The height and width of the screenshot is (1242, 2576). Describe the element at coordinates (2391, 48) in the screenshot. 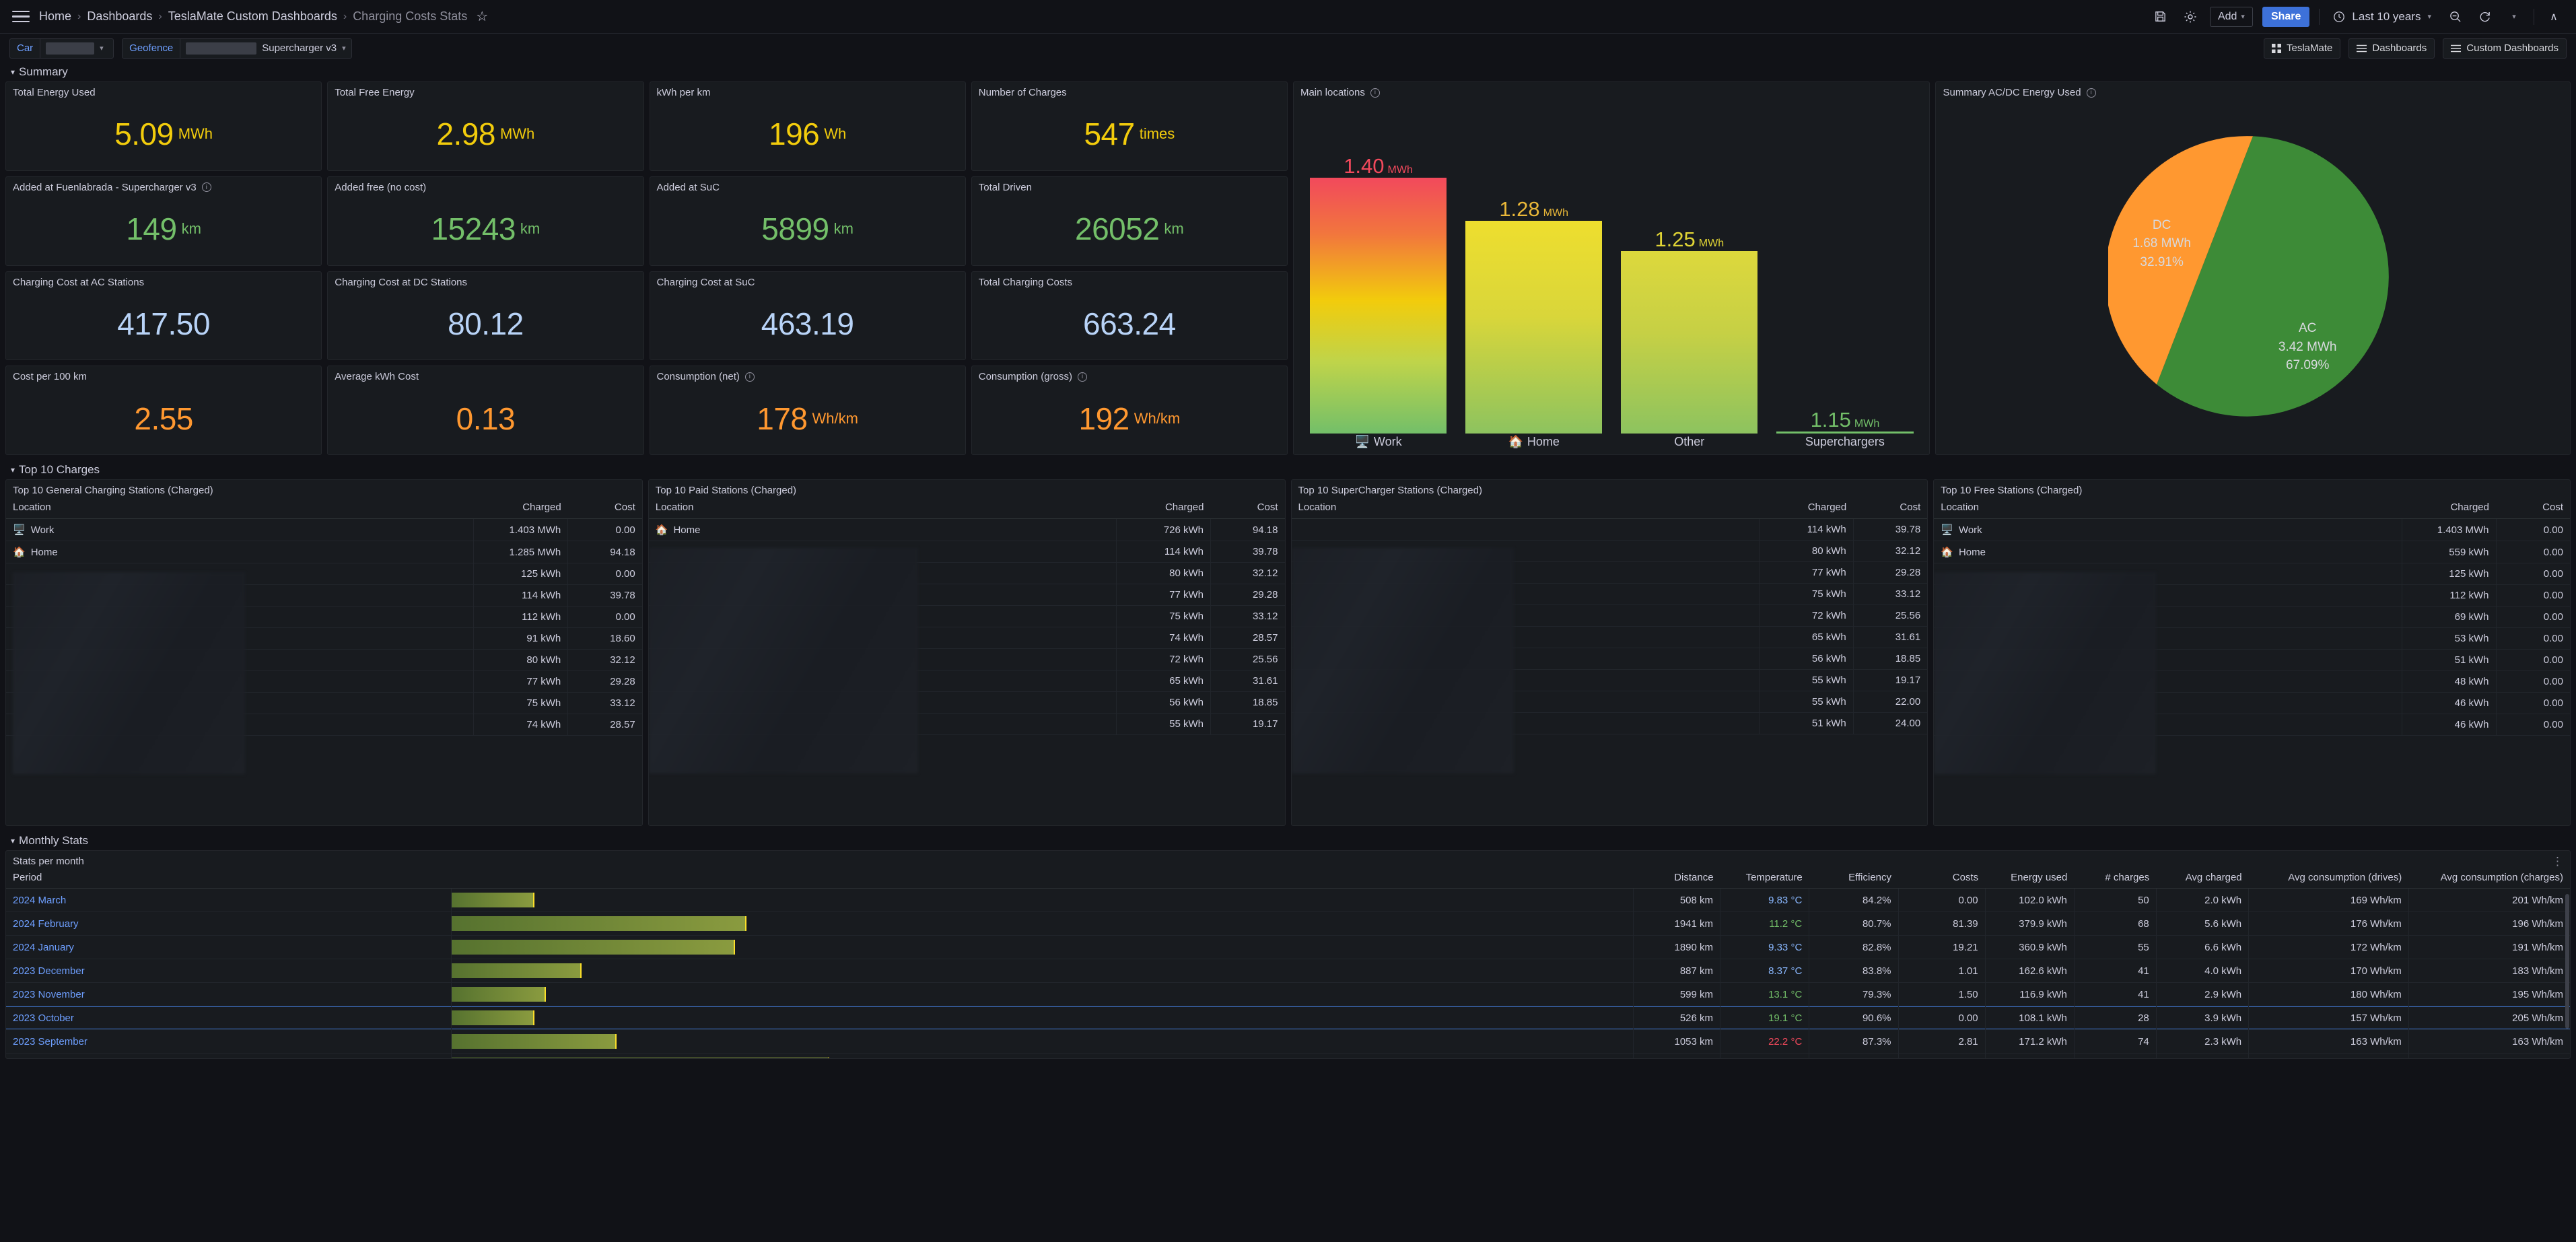

I see `nav-link-dashboards: Dashboards` at that location.